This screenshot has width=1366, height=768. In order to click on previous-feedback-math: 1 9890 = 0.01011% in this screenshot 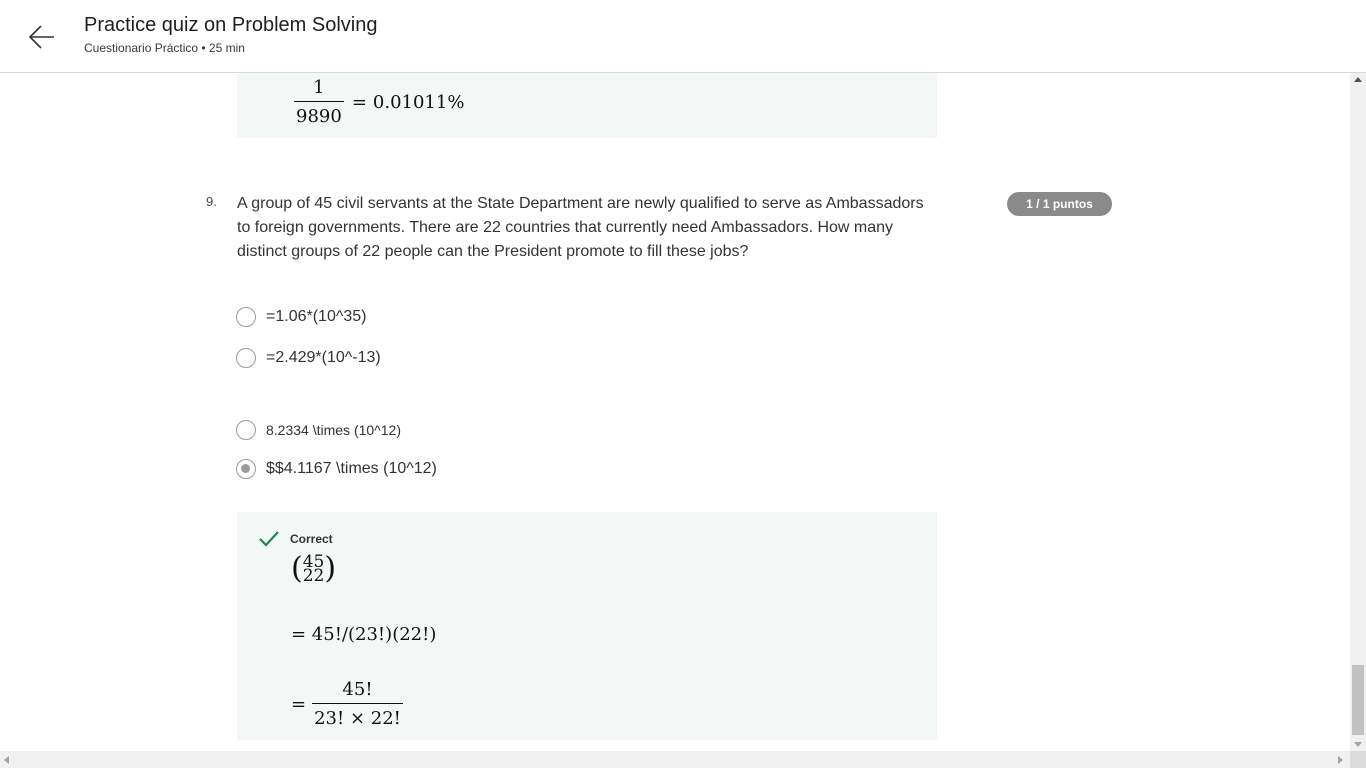, I will do `click(379, 102)`.